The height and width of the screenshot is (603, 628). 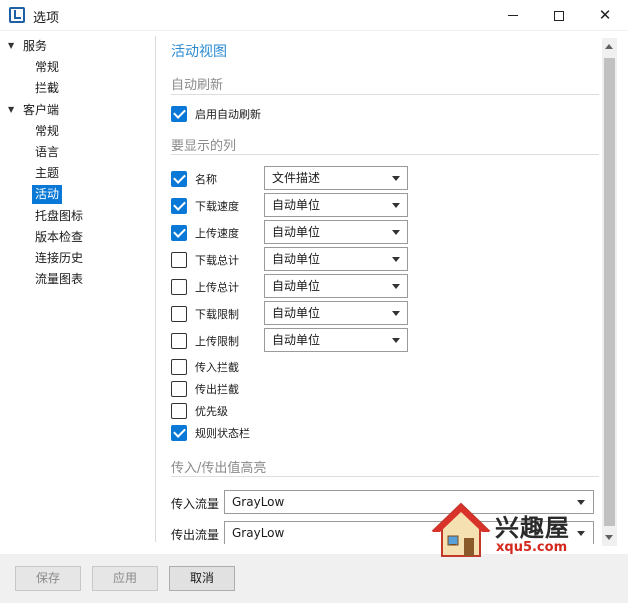 I want to click on tree-item-services-general: 常规, so click(x=47, y=67).